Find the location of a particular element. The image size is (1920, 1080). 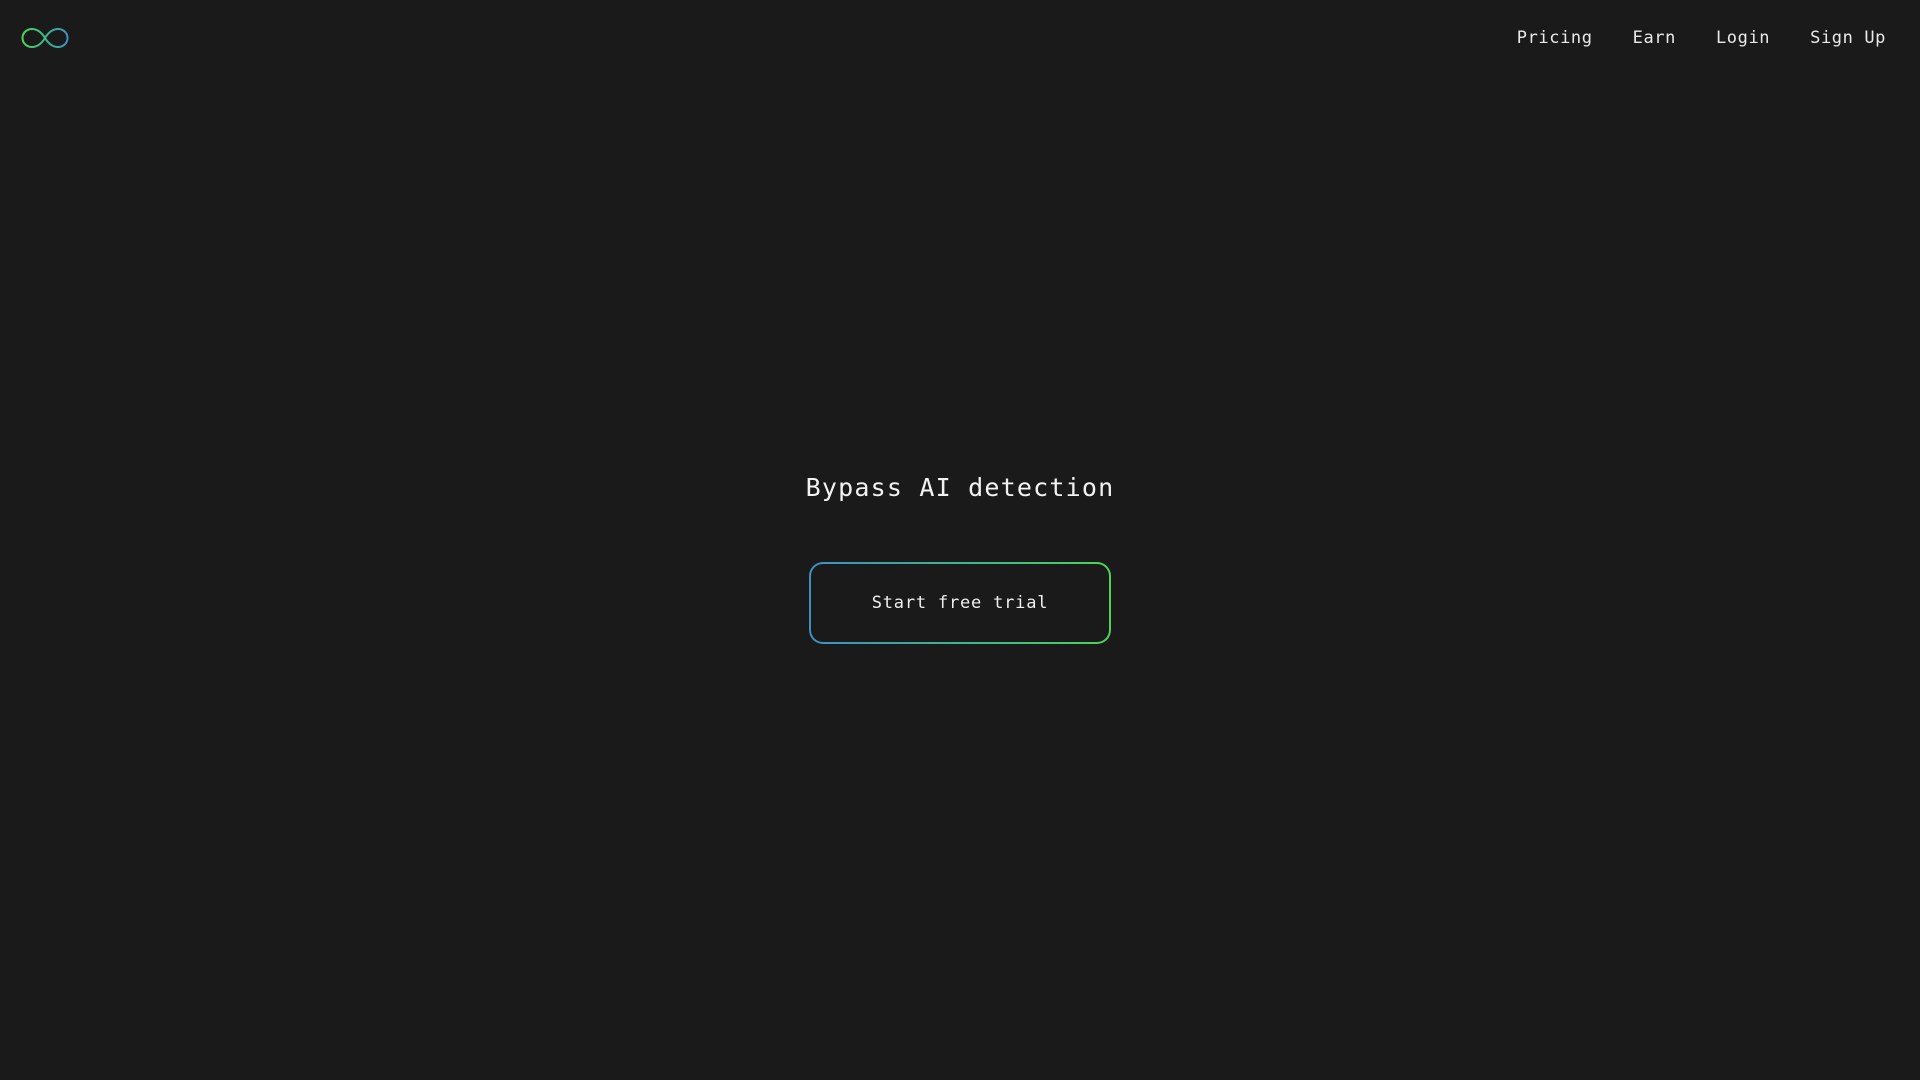

start-free-trial-button: Start free trial is located at coordinates (960, 603).